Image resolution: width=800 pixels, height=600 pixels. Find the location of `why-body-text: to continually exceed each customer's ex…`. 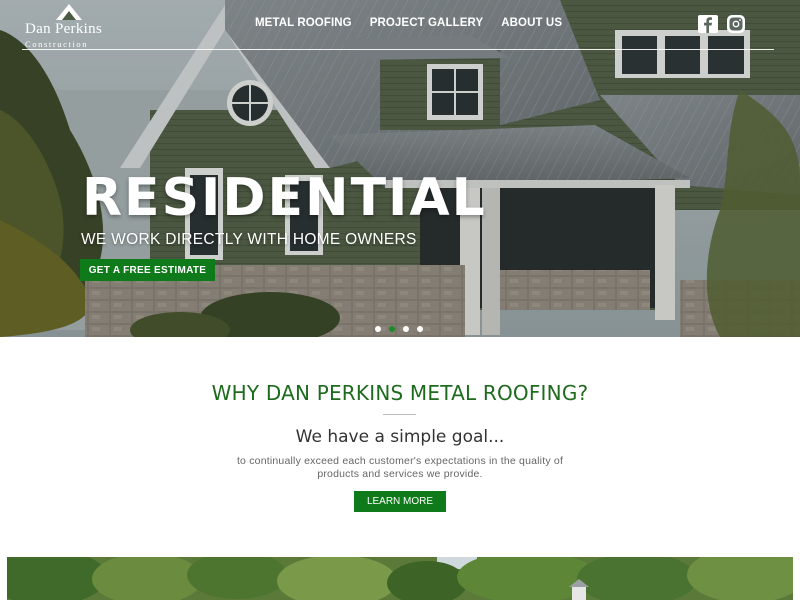

why-body-text: to continually exceed each customer's ex… is located at coordinates (400, 467).